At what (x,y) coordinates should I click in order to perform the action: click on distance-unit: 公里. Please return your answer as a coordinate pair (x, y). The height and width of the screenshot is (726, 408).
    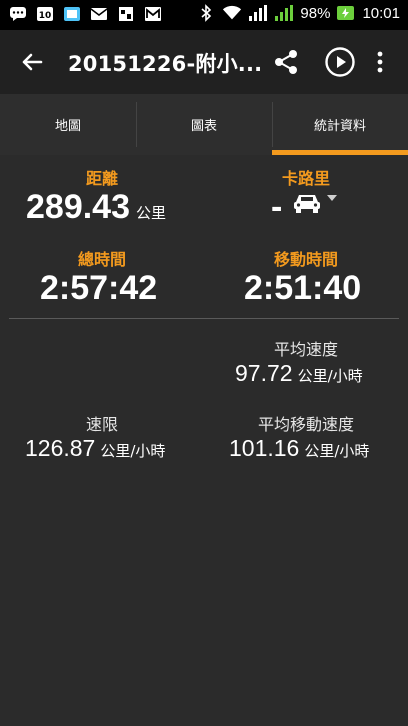
    Looking at the image, I should click on (151, 213).